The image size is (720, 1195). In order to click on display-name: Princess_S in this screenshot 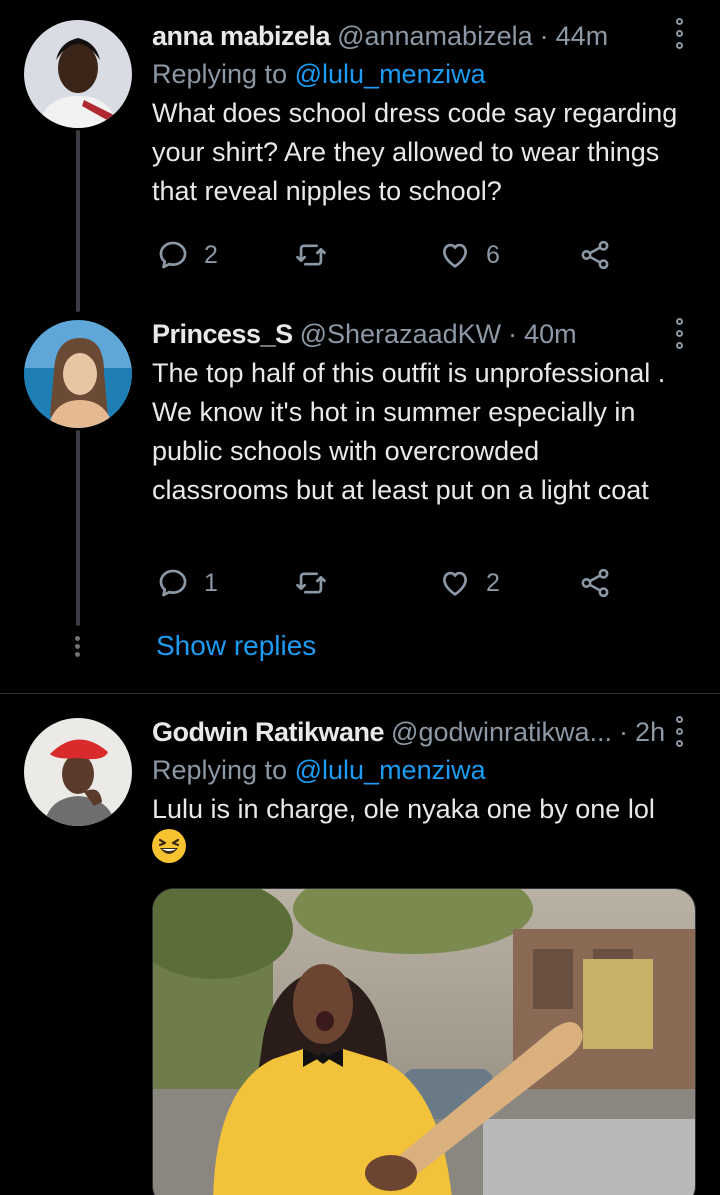, I will do `click(222, 334)`.